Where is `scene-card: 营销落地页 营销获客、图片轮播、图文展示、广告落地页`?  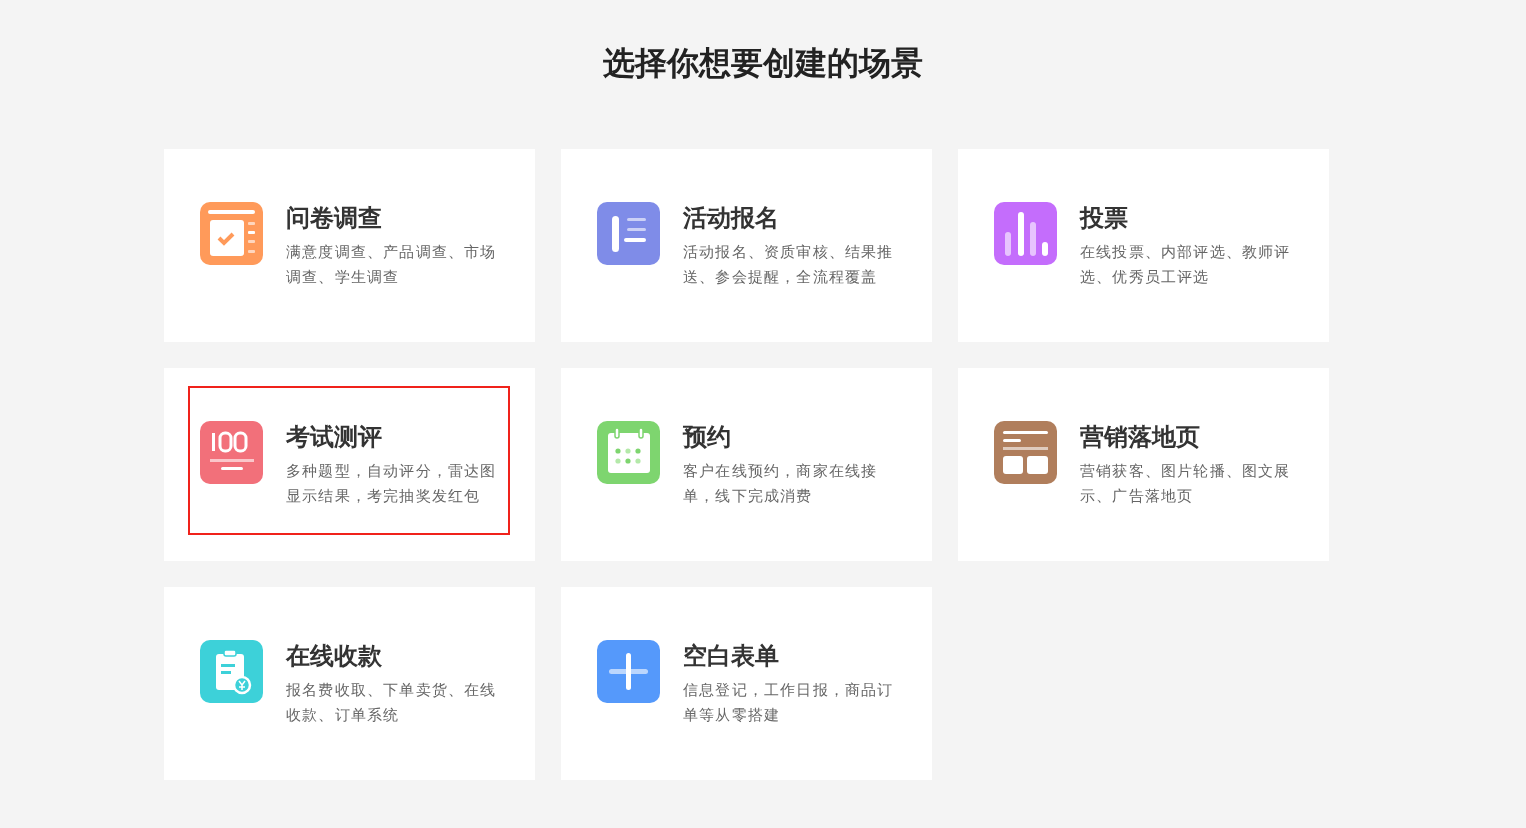 scene-card: 营销落地页 营销获客、图片轮播、图文展示、广告落地页 is located at coordinates (1143, 464).